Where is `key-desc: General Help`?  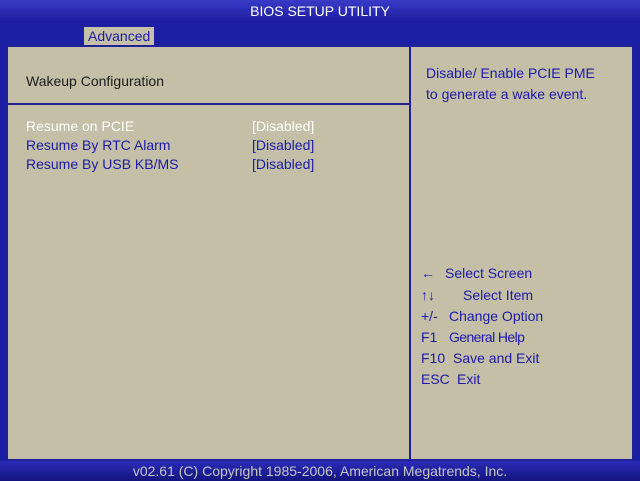
key-desc: General Help is located at coordinates (487, 337).